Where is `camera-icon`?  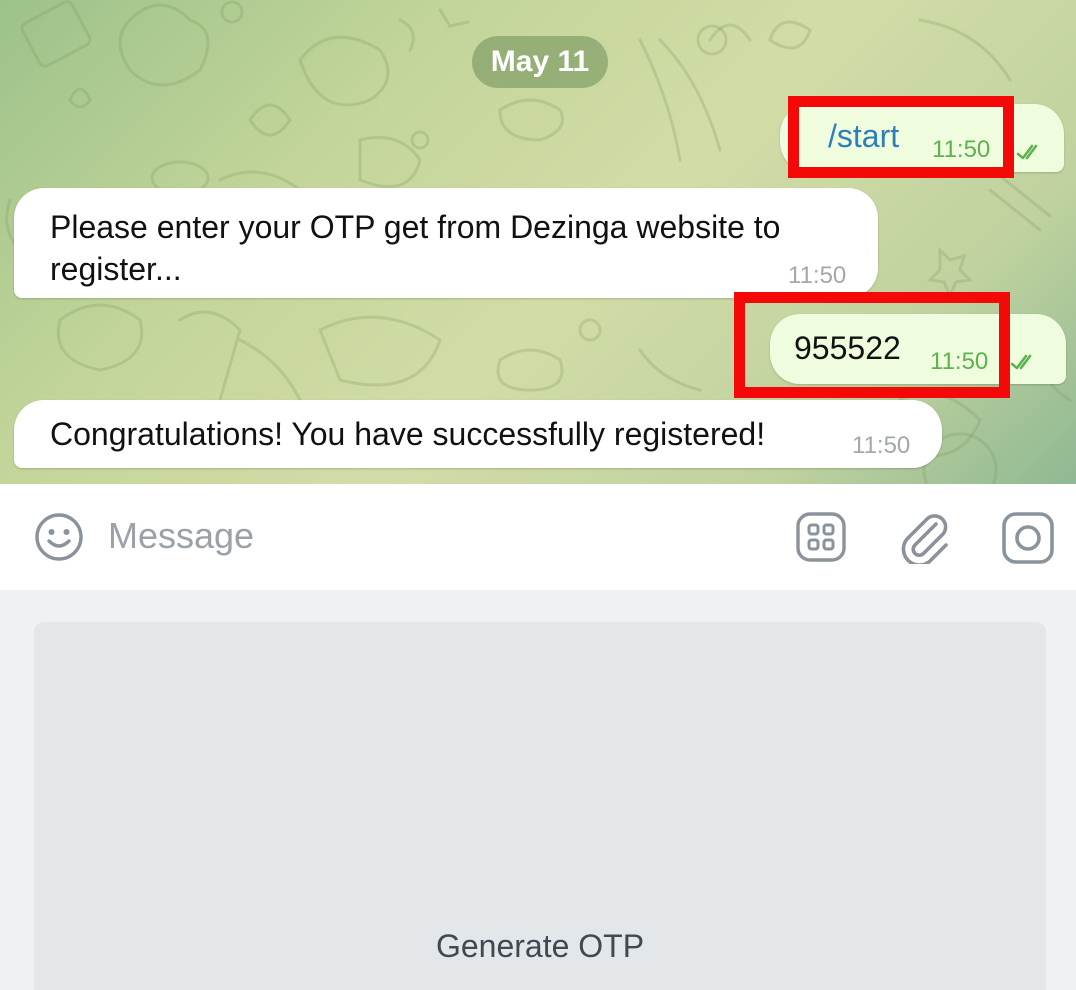 camera-icon is located at coordinates (1028, 538).